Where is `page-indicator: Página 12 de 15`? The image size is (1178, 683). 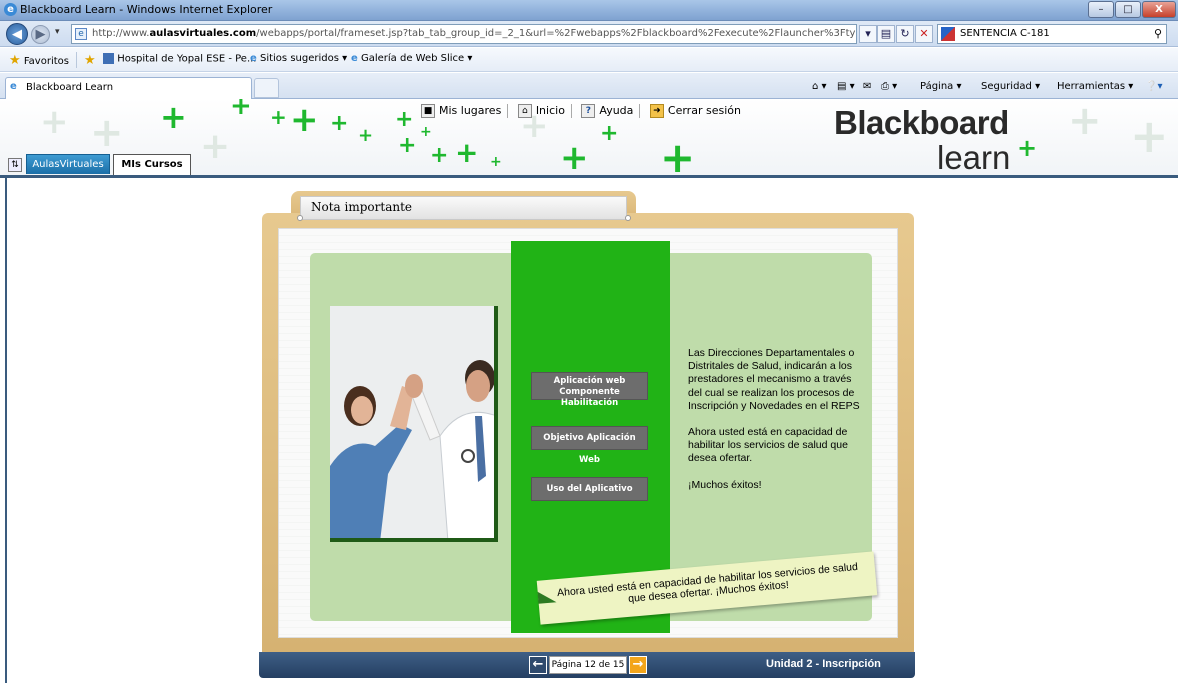
page-indicator: Página 12 de 15 is located at coordinates (588, 665).